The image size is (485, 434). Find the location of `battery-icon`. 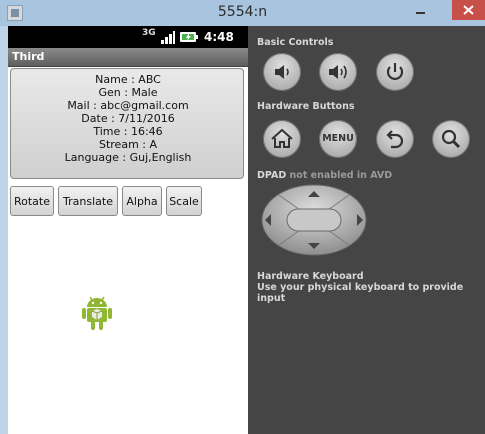

battery-icon is located at coordinates (189, 37).